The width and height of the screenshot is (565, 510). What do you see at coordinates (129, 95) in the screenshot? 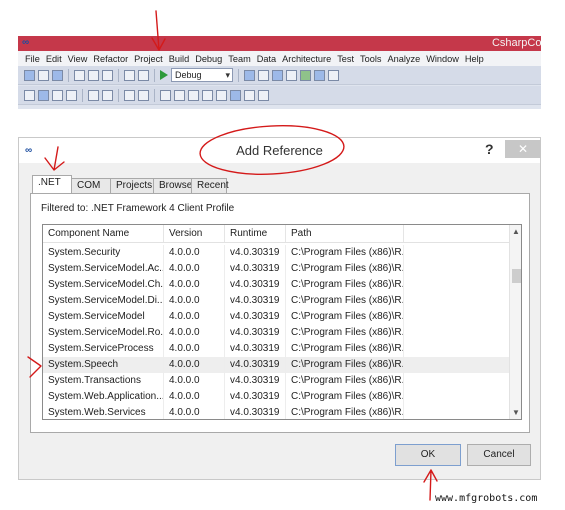
I see `comment-icon` at bounding box center [129, 95].